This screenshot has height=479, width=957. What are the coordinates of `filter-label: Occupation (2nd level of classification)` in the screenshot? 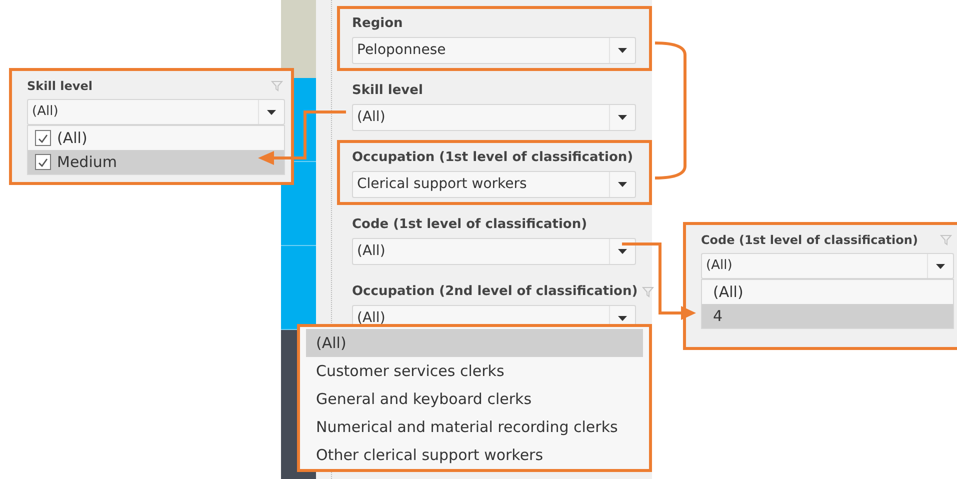 It's located at (495, 292).